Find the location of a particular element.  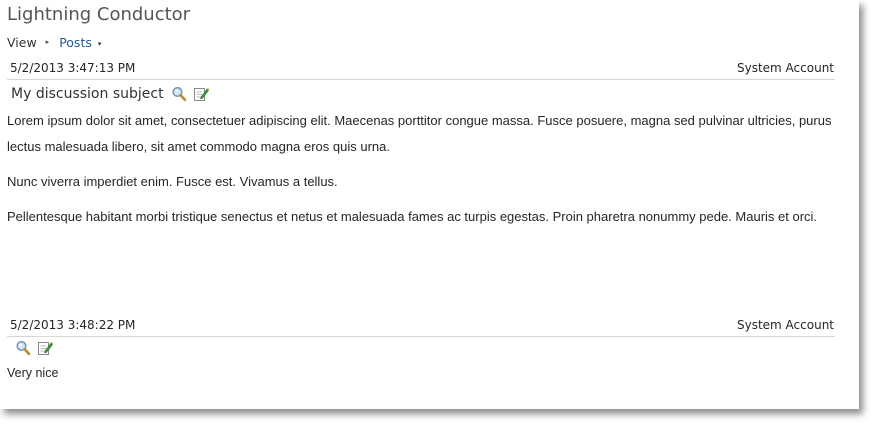

reply-body: Very nice is located at coordinates (33, 373).